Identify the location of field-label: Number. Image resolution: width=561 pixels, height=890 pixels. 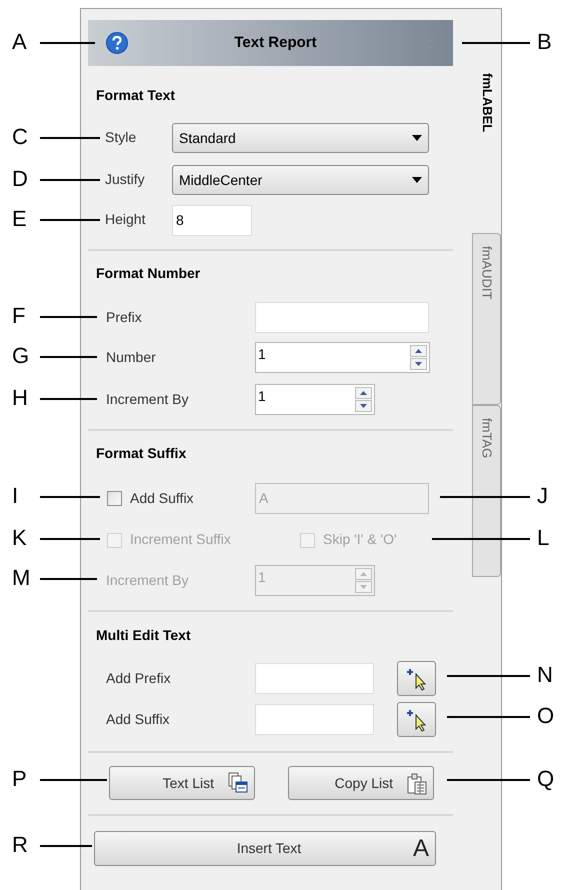
(131, 356).